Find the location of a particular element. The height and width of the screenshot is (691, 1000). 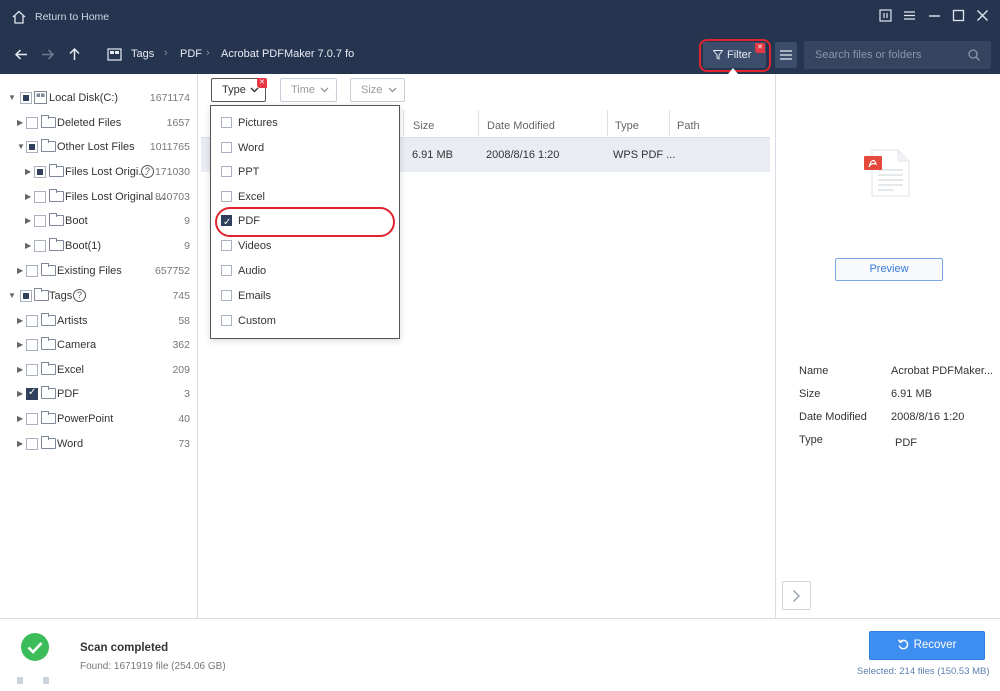

forward-arrow-icon is located at coordinates (48, 54).